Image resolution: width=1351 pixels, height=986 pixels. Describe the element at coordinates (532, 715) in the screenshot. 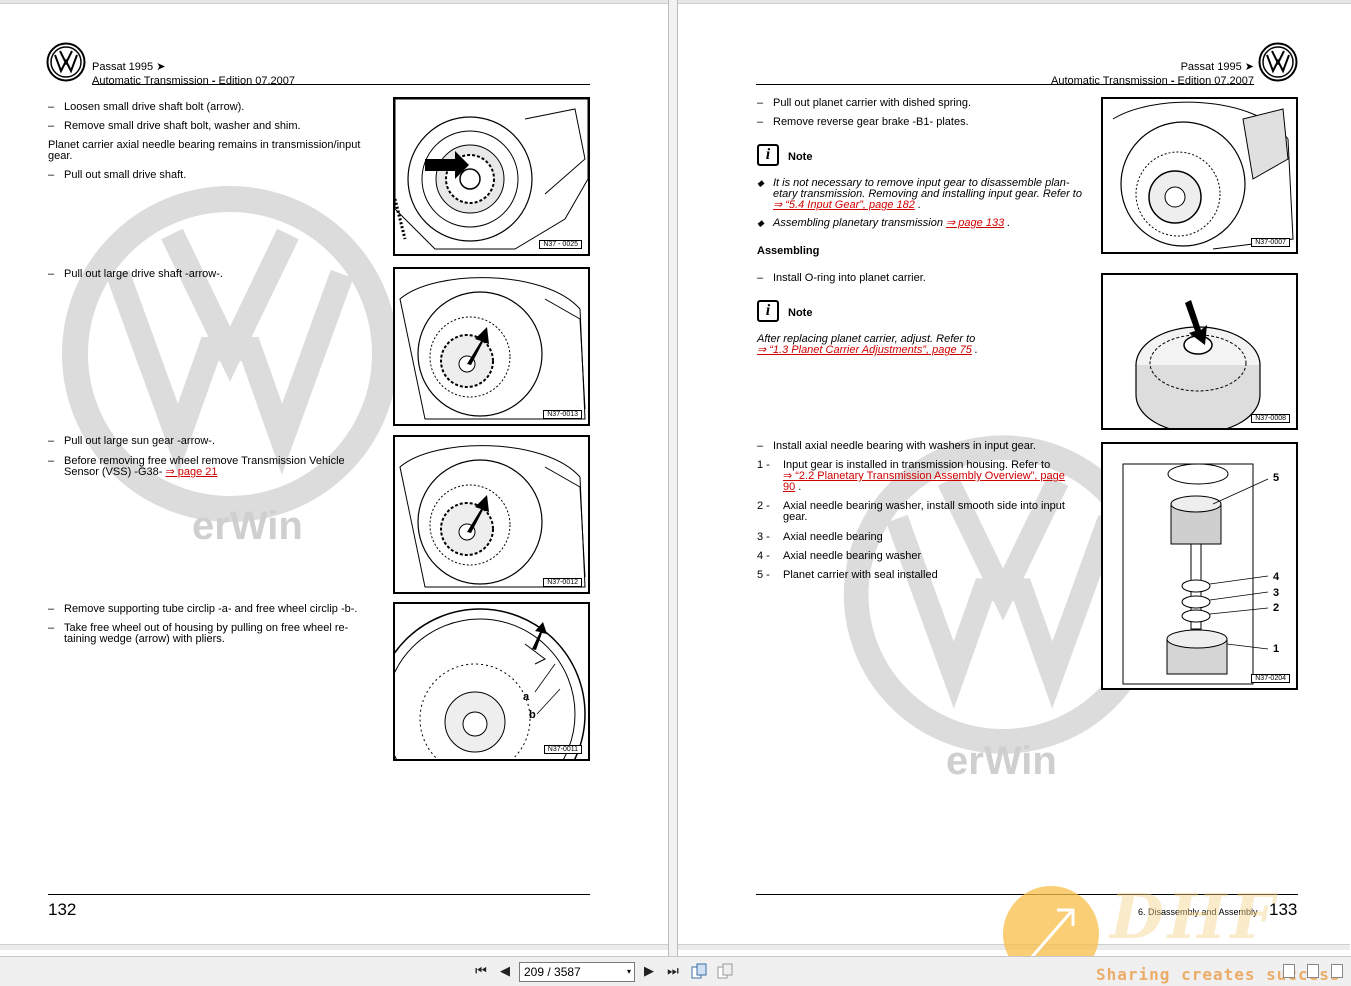

I see `callout-b: b` at that location.